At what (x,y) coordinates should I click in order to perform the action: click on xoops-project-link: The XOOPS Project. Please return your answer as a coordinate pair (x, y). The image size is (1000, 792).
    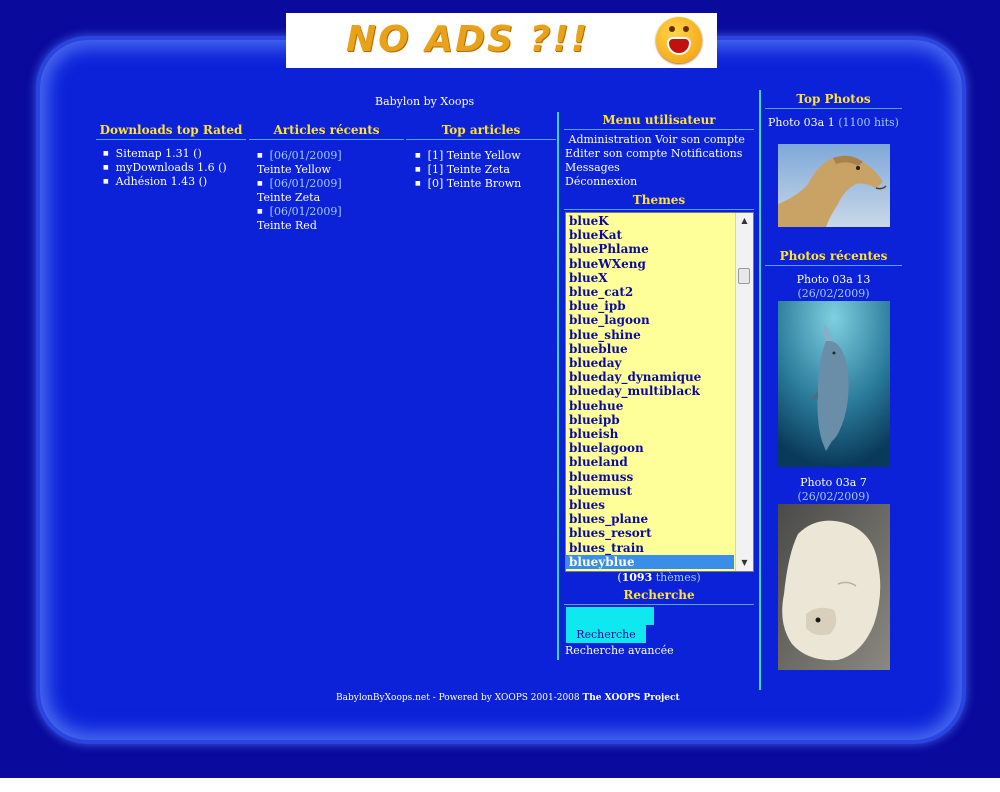
    Looking at the image, I should click on (631, 698).